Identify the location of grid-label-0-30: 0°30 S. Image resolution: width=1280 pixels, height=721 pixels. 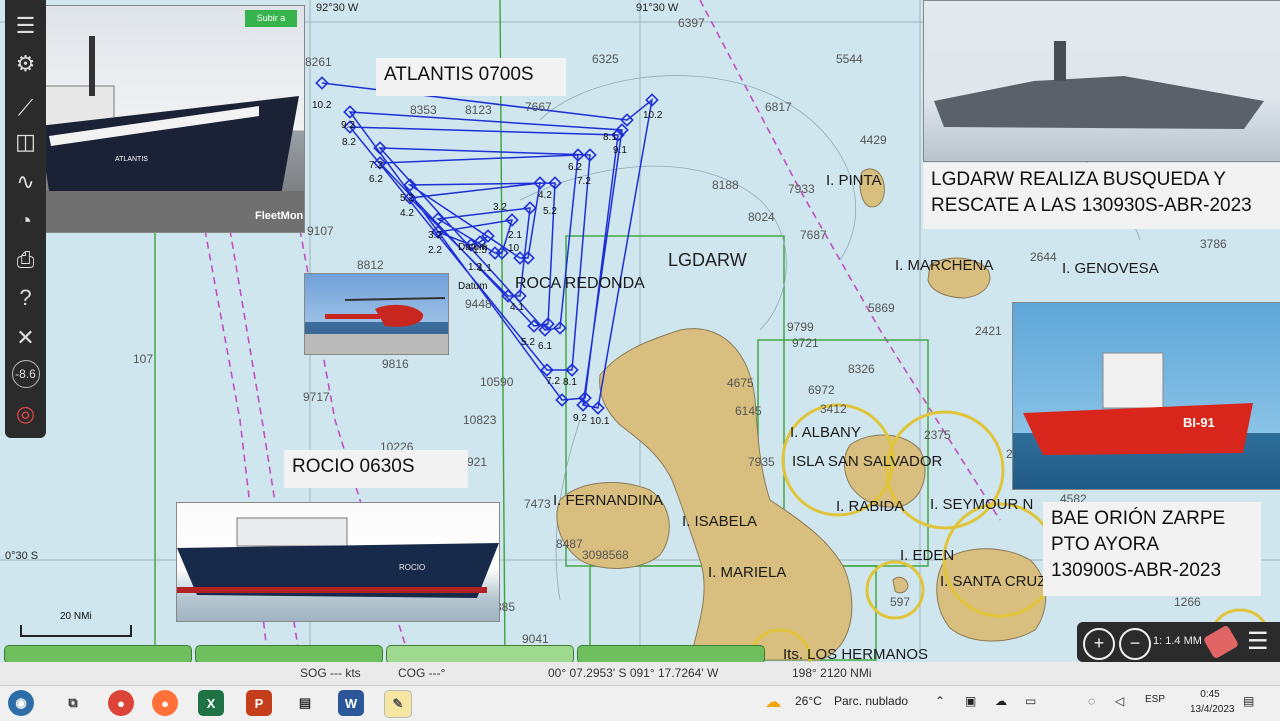
(22, 556).